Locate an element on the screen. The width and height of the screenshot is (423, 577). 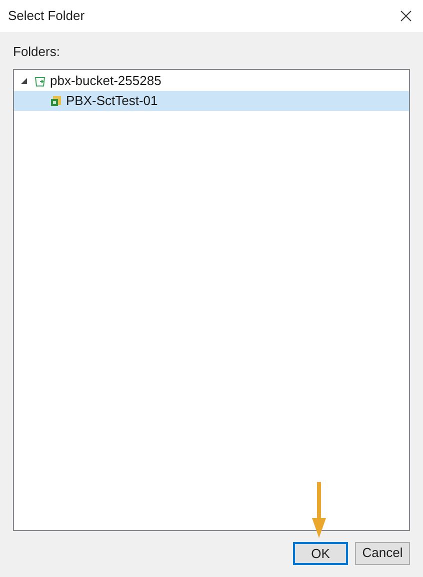
window-title: Select Folder is located at coordinates (46, 16).